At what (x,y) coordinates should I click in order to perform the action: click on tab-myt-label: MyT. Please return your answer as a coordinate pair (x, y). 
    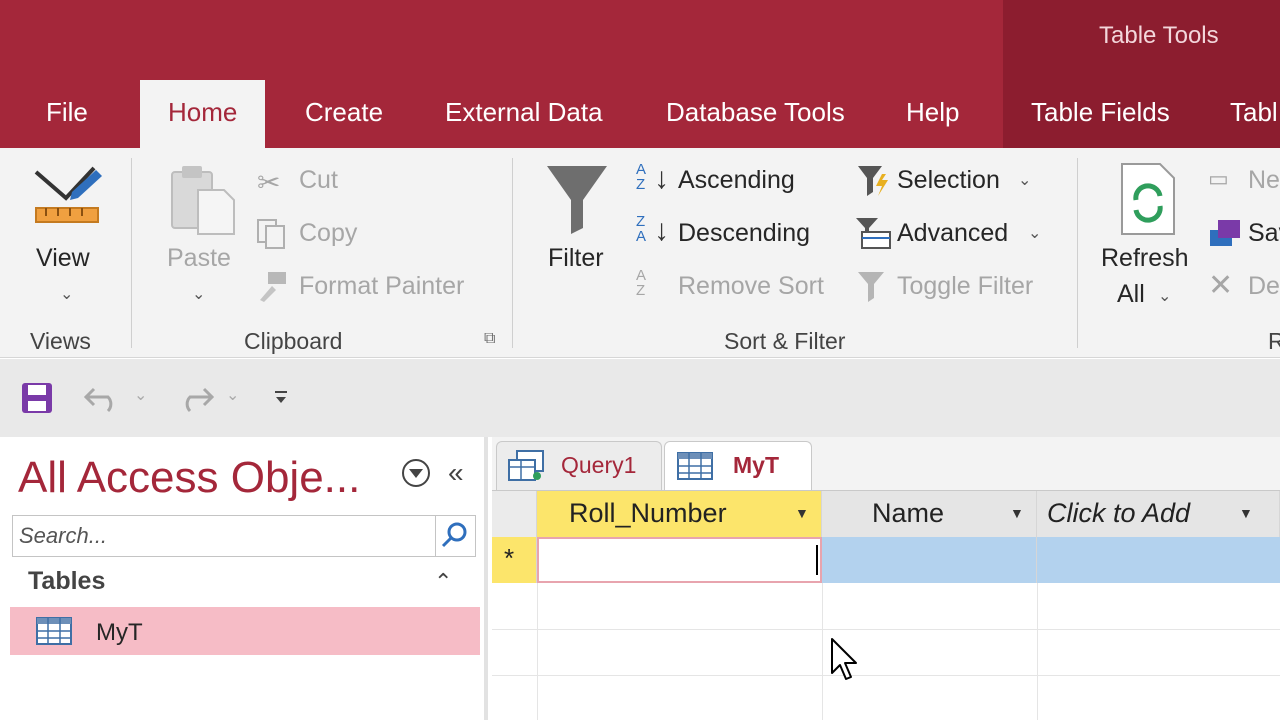
    Looking at the image, I should click on (756, 465).